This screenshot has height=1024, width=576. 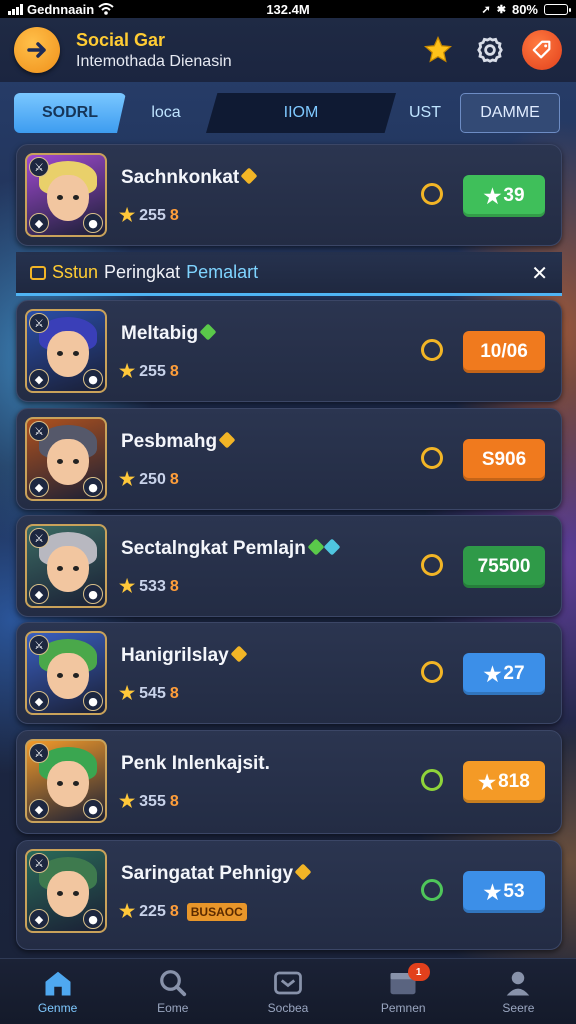 I want to click on chat-icon, so click(x=288, y=982).